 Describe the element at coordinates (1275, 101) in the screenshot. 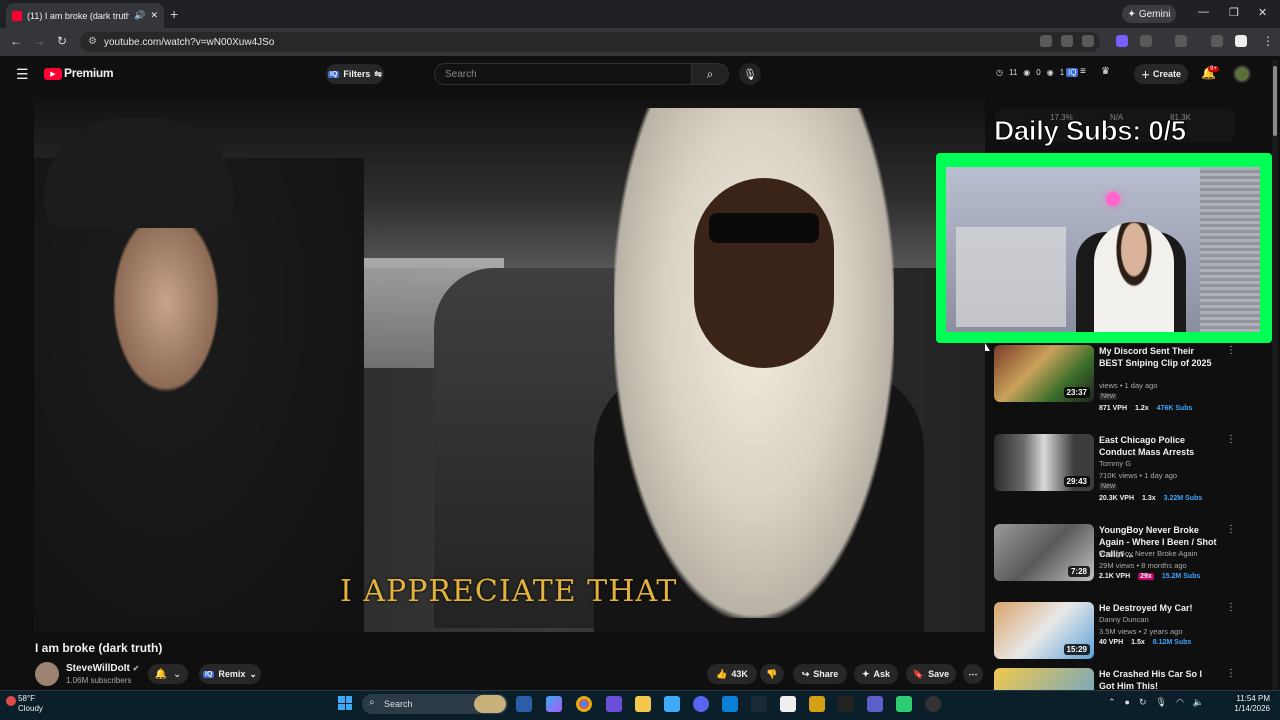

I see `scrollbar-thumb` at that location.